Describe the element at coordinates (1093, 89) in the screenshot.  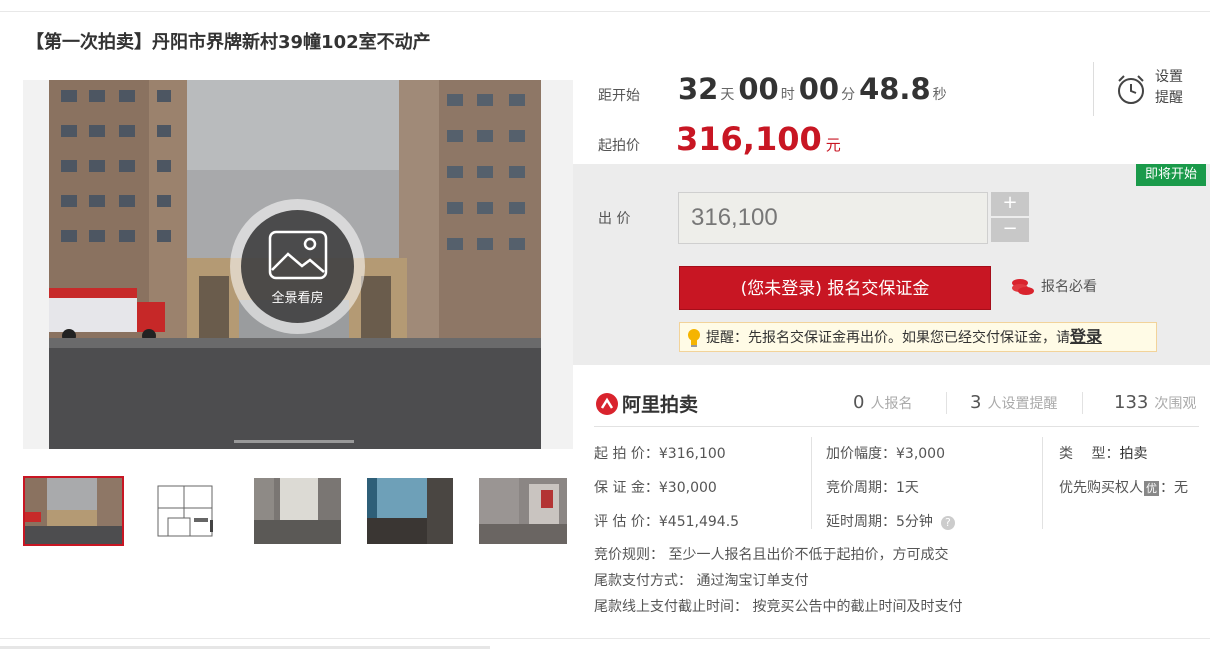
I see `remind-divider` at that location.